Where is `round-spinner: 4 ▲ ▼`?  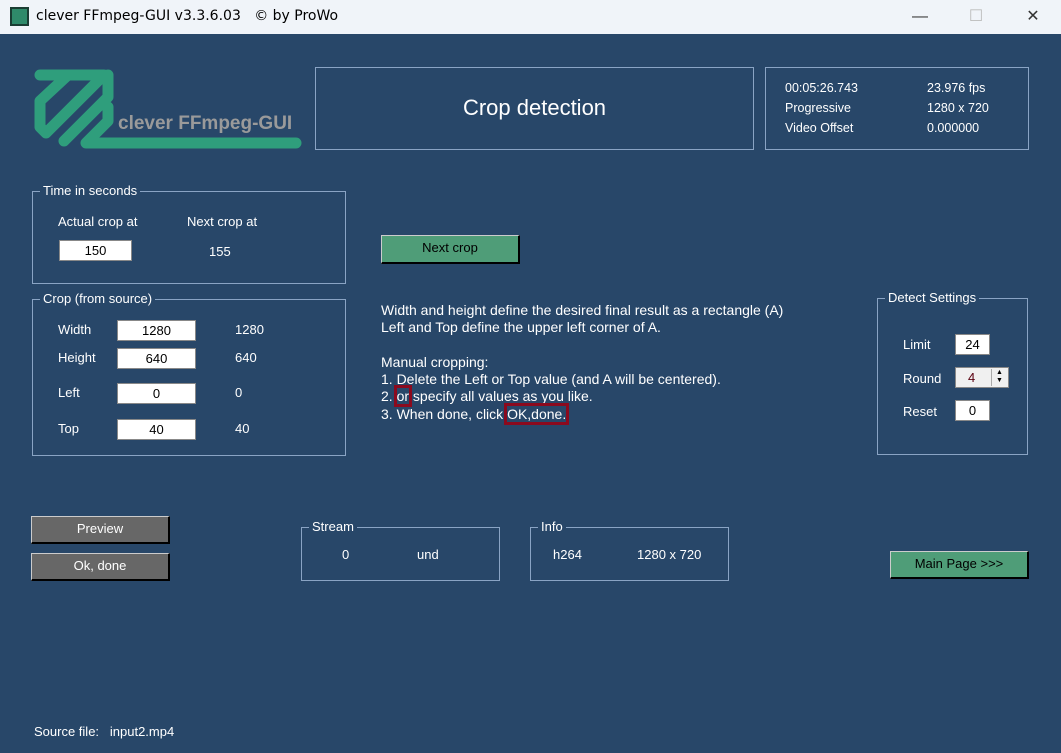 round-spinner: 4 ▲ ▼ is located at coordinates (982, 377).